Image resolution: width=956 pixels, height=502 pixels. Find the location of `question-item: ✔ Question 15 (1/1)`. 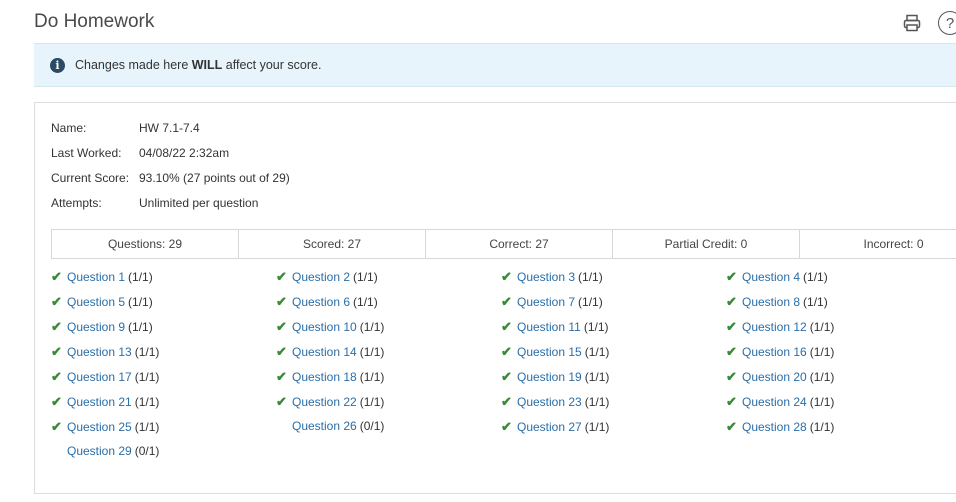

question-item: ✔ Question 15 (1/1) is located at coordinates (555, 352).